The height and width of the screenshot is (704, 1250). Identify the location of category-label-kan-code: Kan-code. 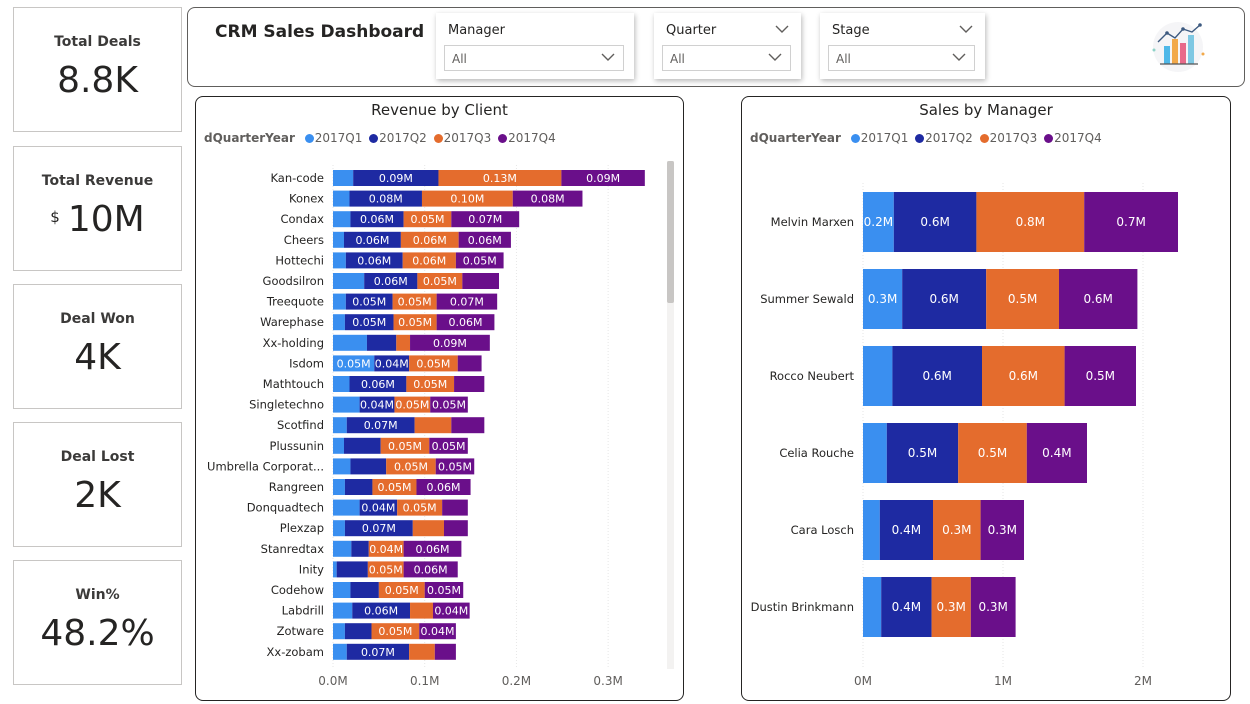
(297, 178).